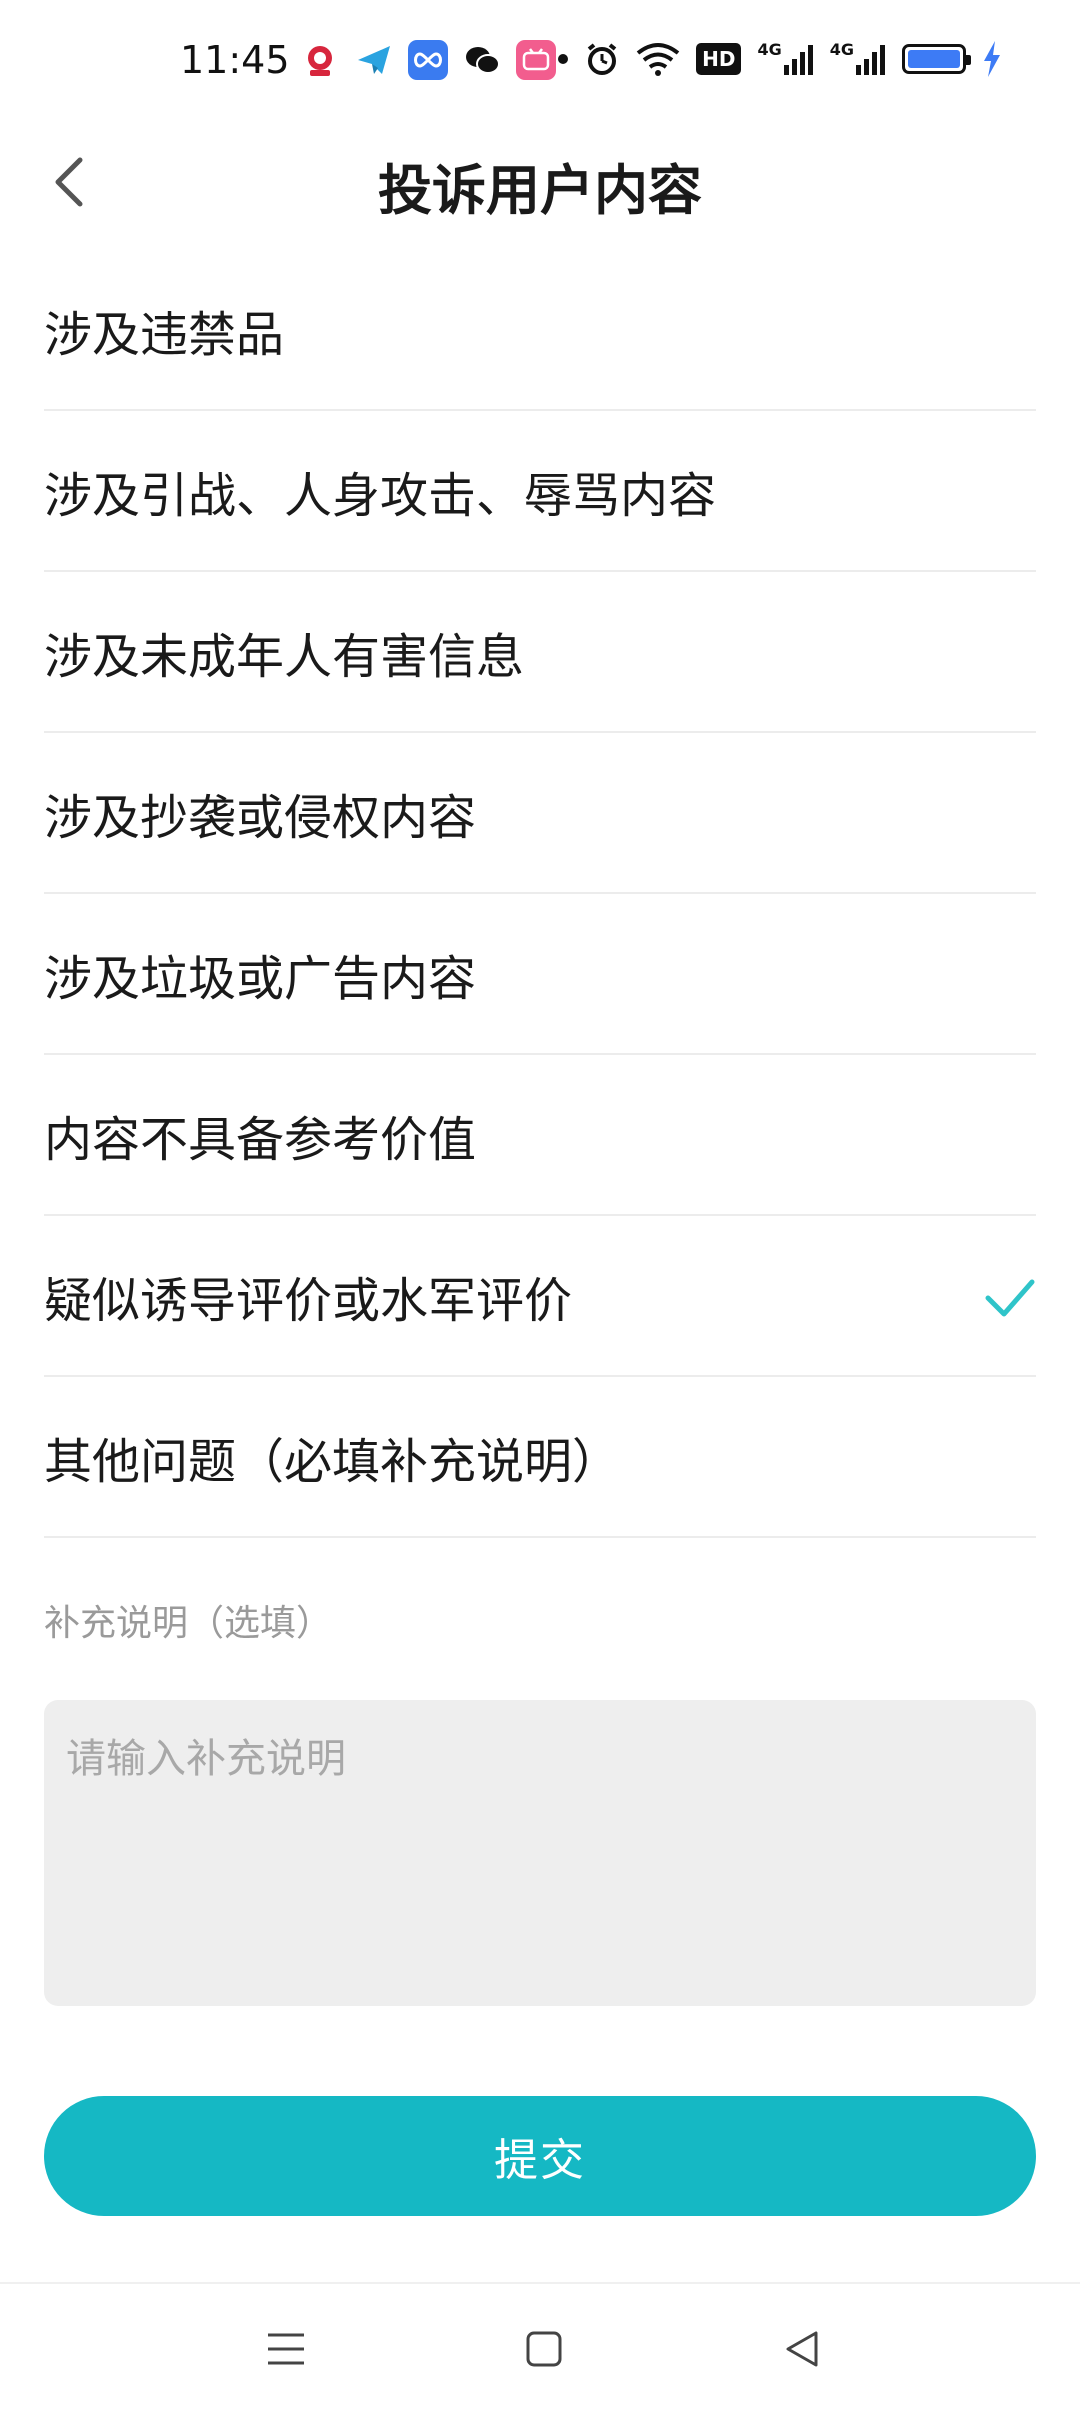 This screenshot has height=2412, width=1080. I want to click on reason-label: 涉及未成年人有害信息, so click(284, 656).